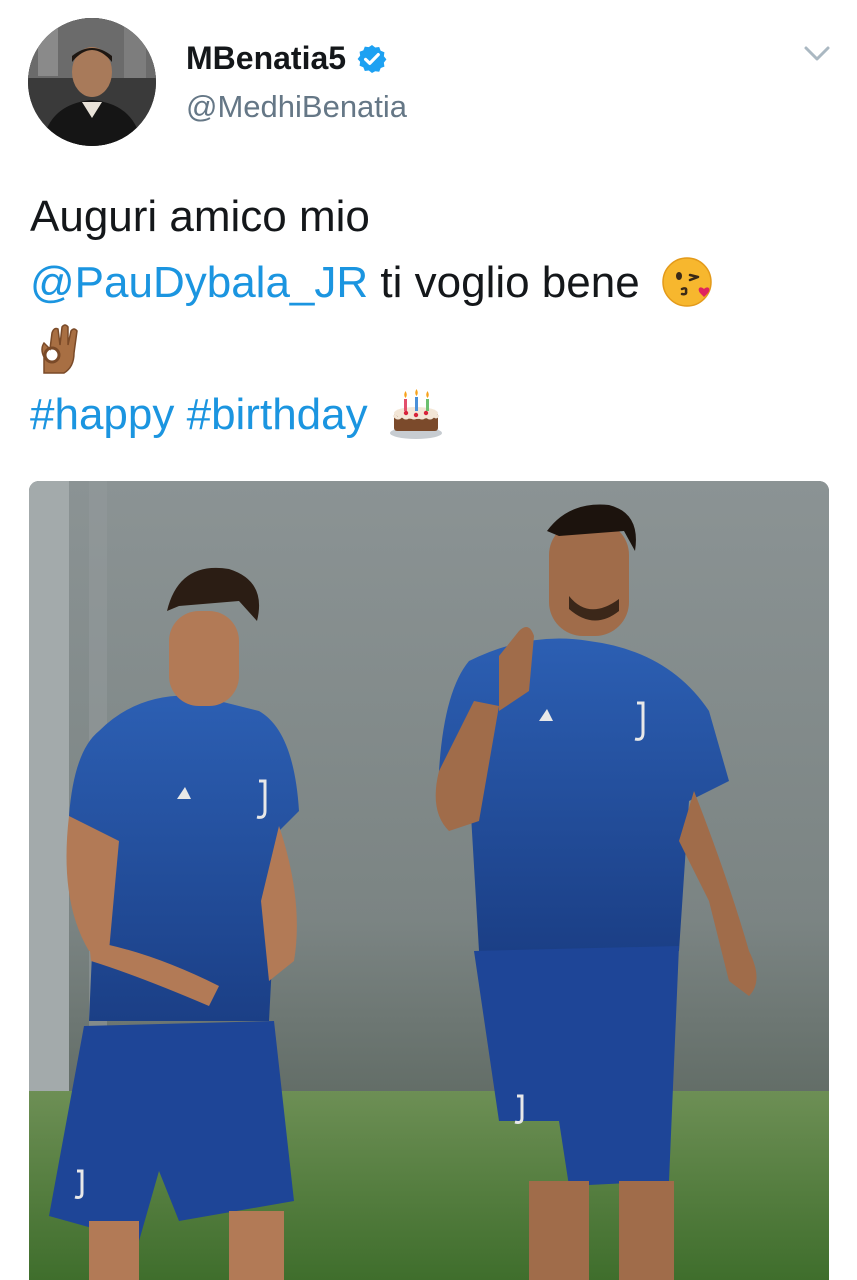 The width and height of the screenshot is (857, 1280). What do you see at coordinates (200, 216) in the screenshot?
I see `tweet-line-1: Auguri amico mio` at bounding box center [200, 216].